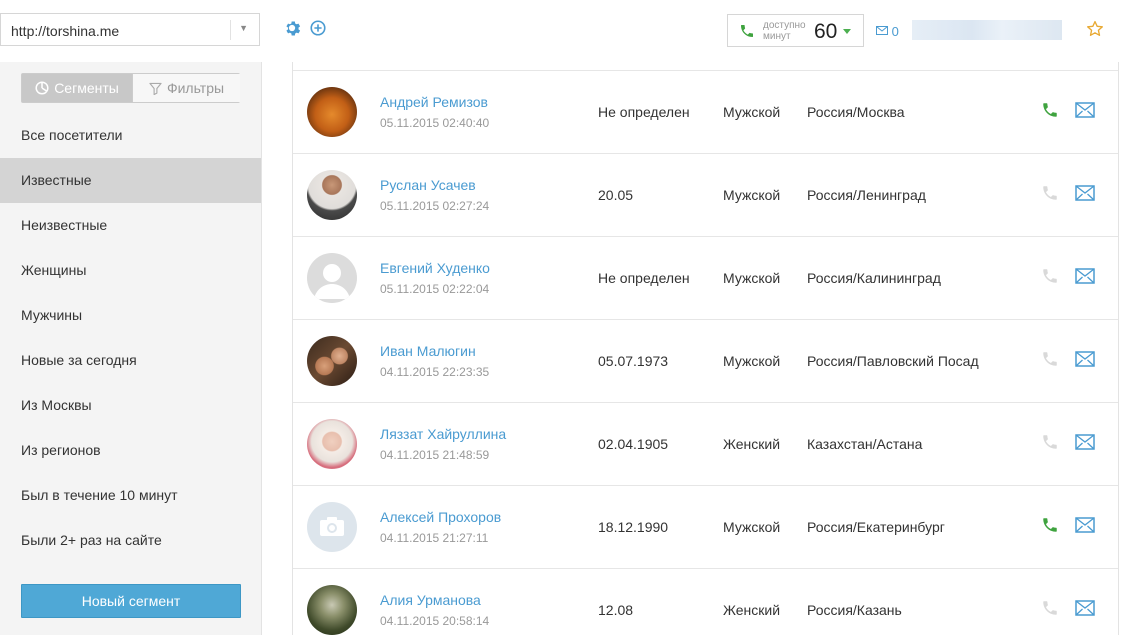  What do you see at coordinates (616, 195) in the screenshot?
I see `visitor-birthdate: 20.05` at bounding box center [616, 195].